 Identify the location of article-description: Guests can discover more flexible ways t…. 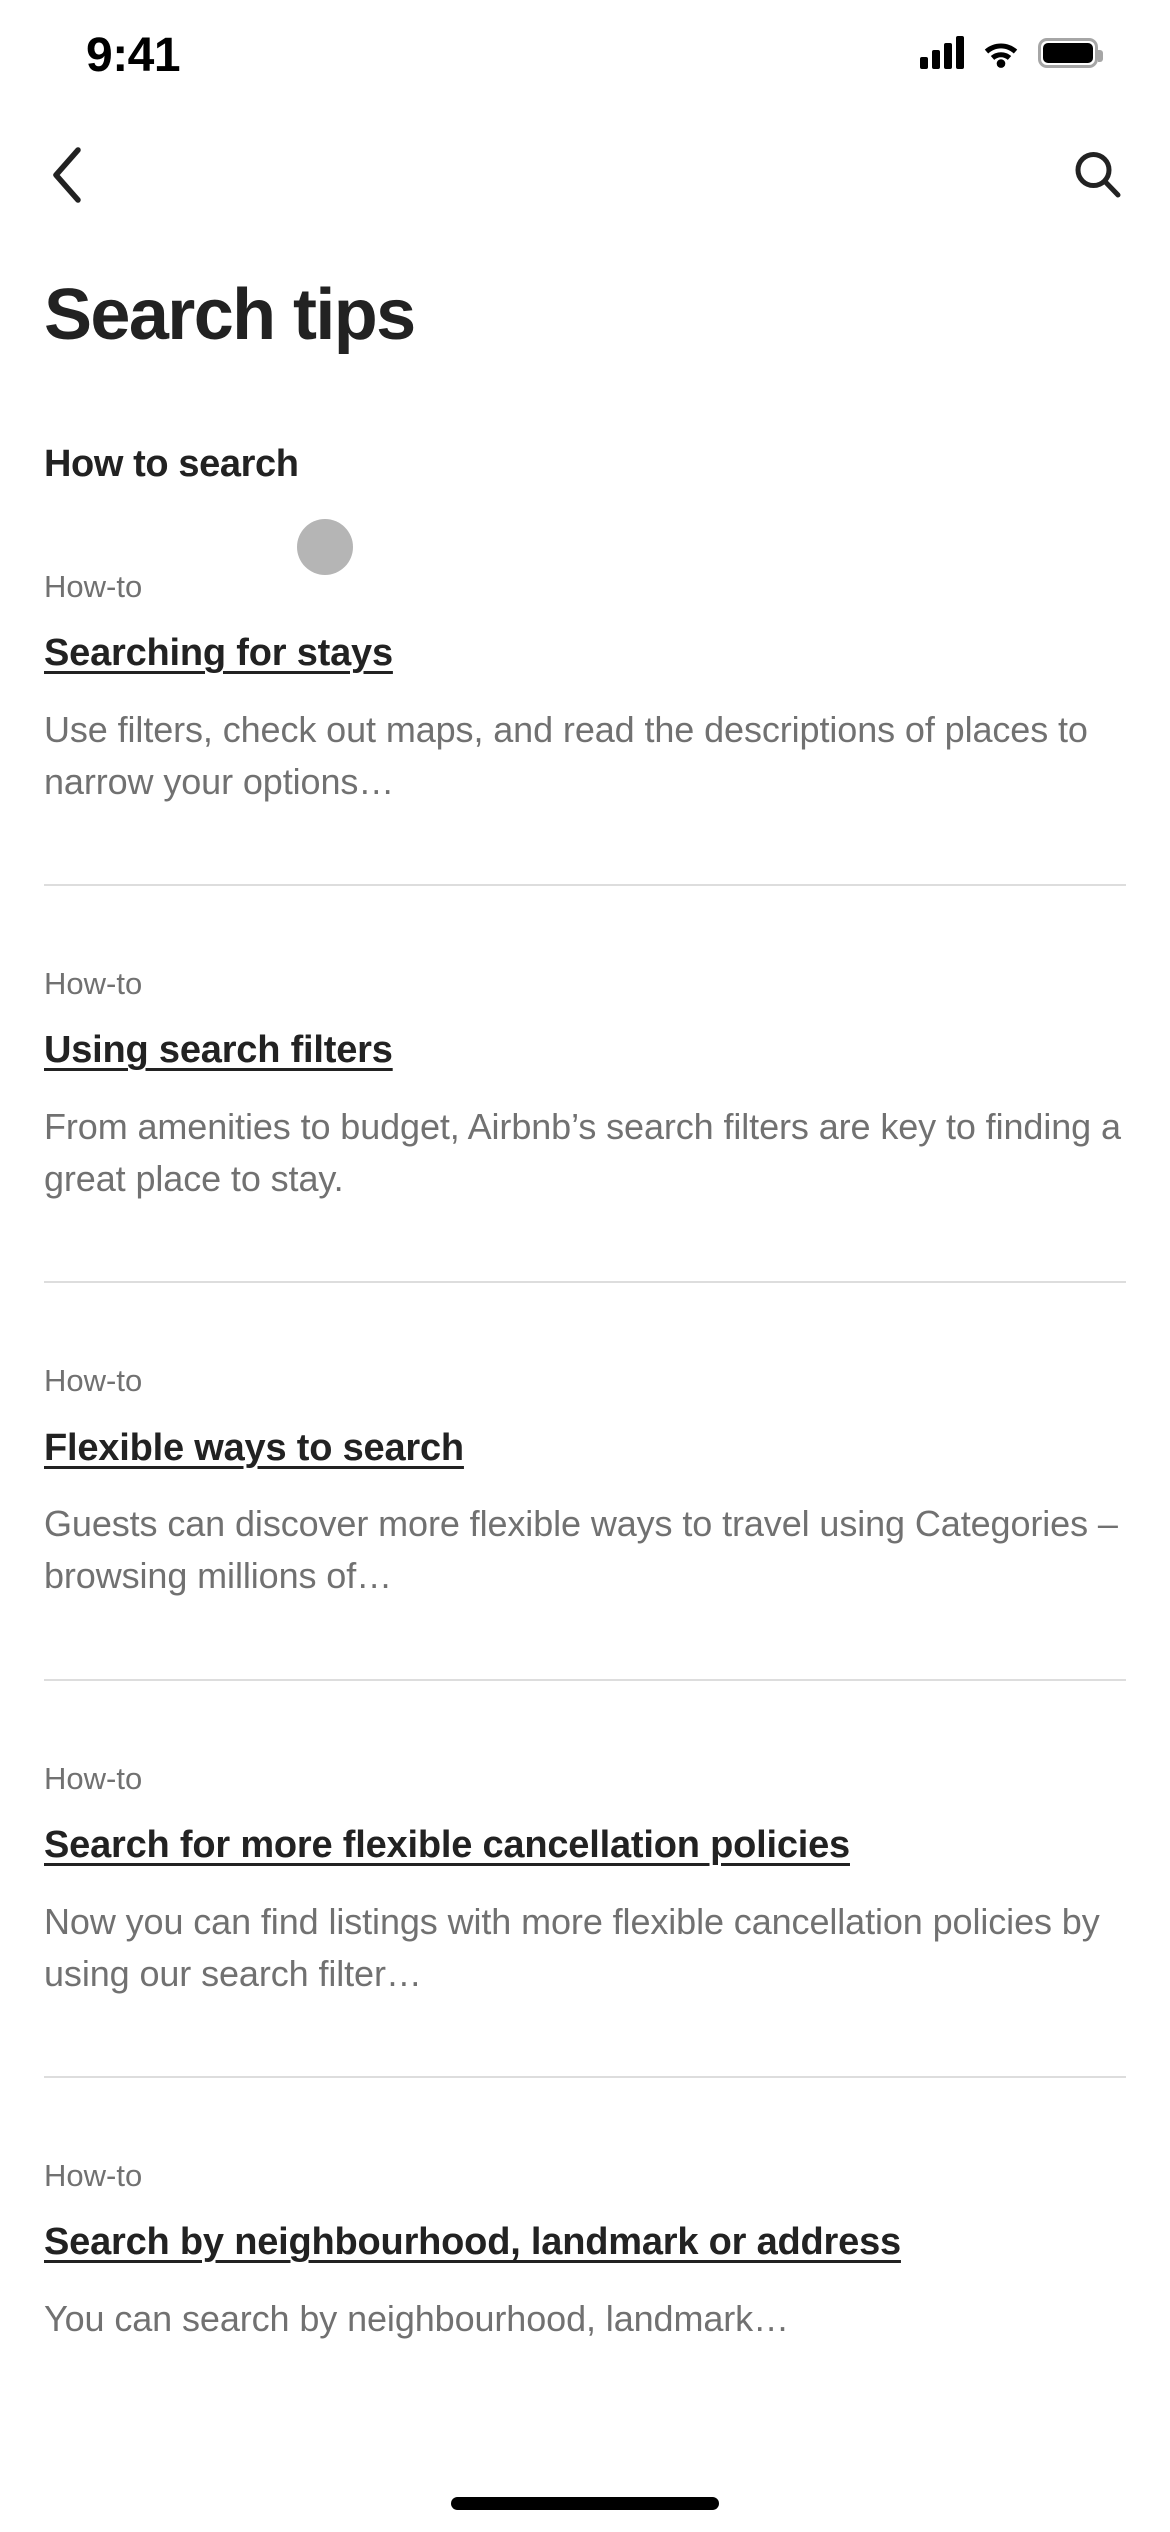
(581, 1550).